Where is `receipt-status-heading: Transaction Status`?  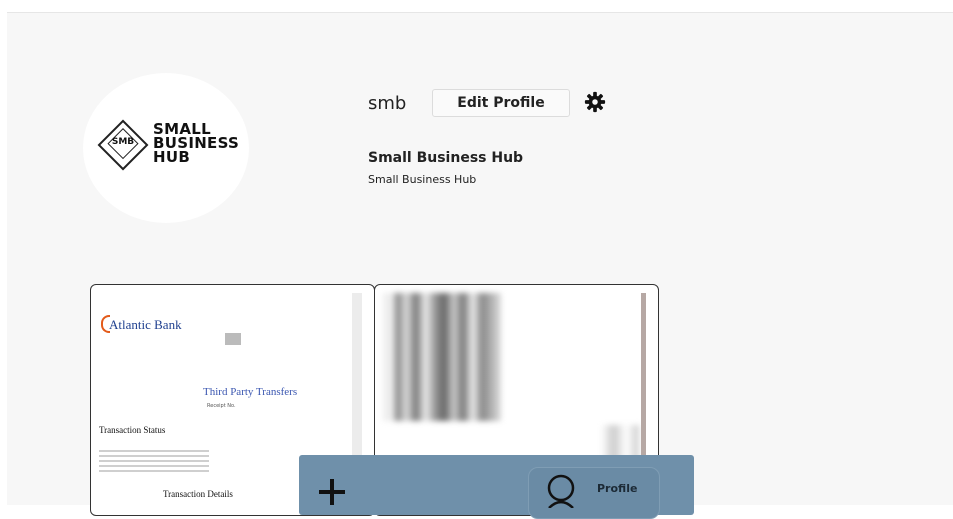 receipt-status-heading: Transaction Status is located at coordinates (132, 430).